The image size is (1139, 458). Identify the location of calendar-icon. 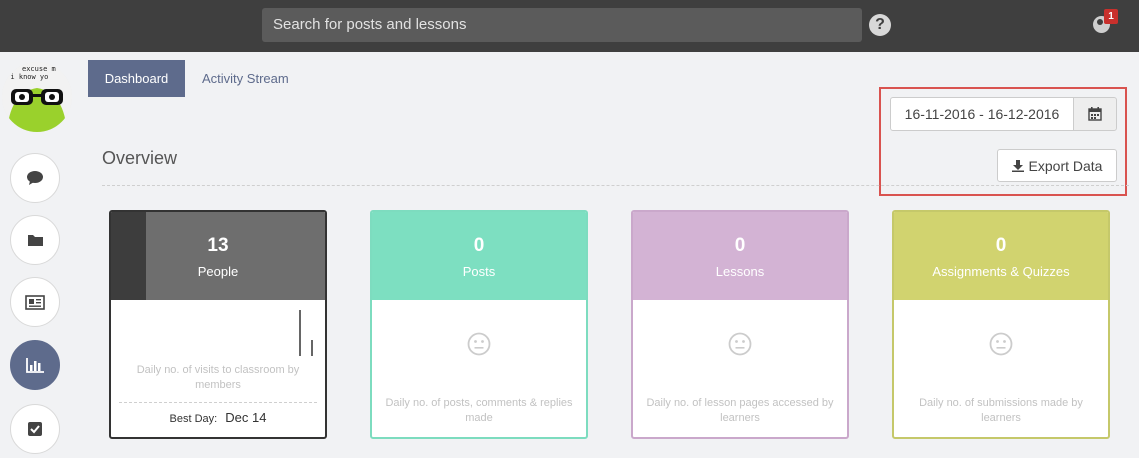
(1095, 114).